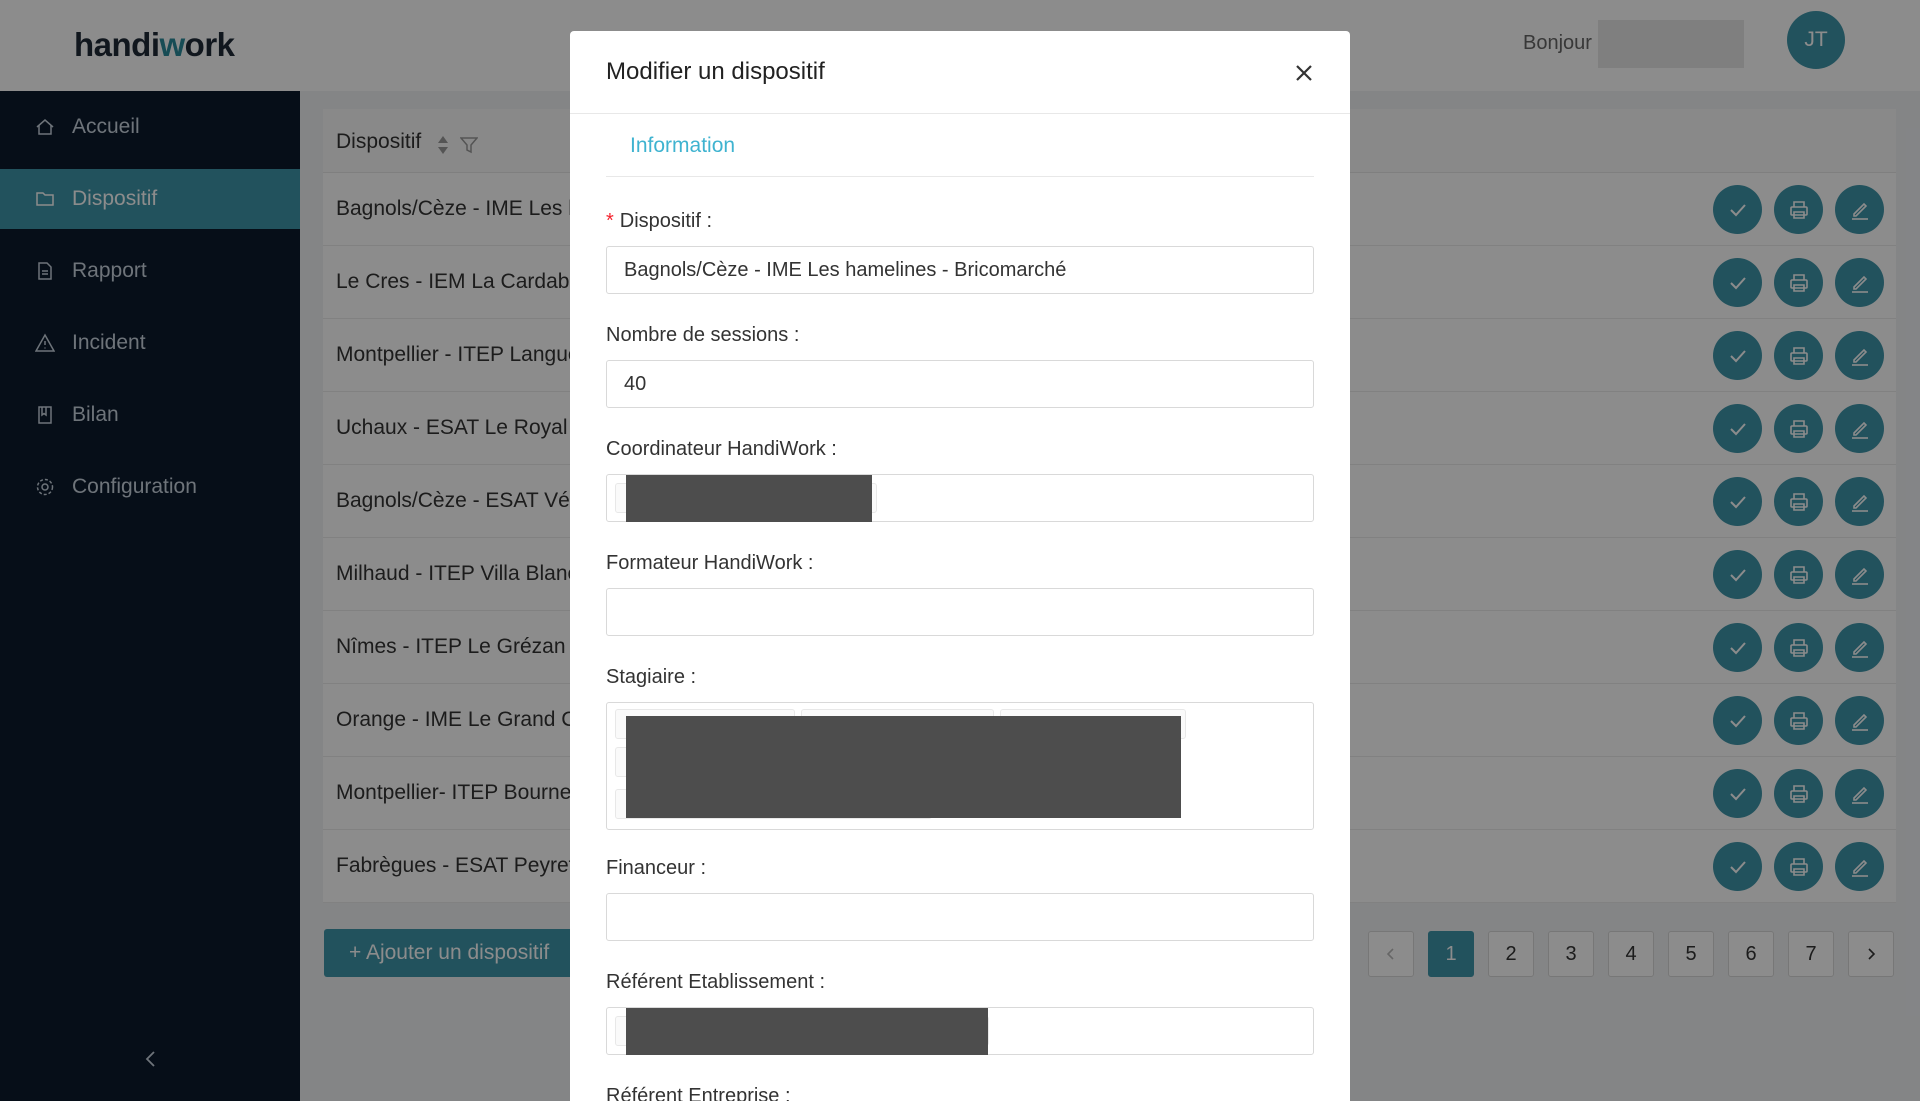  What do you see at coordinates (610, 221) in the screenshot?
I see `required-mark: *` at bounding box center [610, 221].